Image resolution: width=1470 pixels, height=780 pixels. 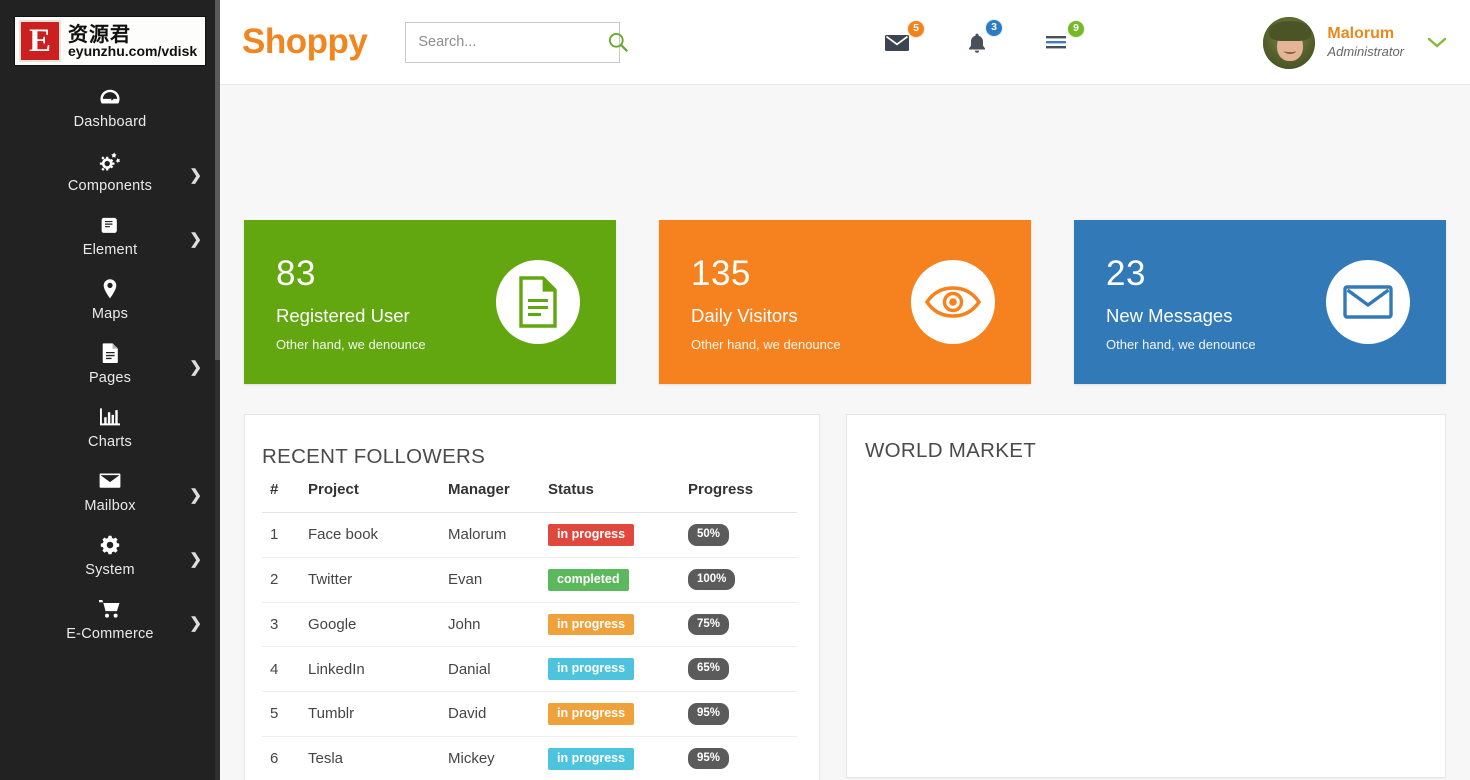 I want to click on bell-icon, so click(x=977, y=45).